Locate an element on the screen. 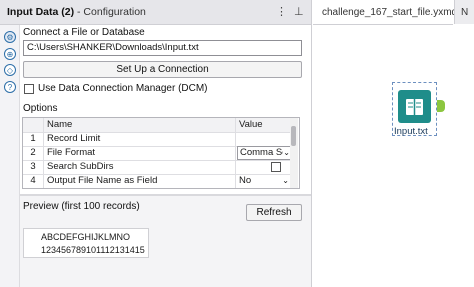 This screenshot has height=287, width=474. file-path-input: C:\Users\SHANKER\Downloads\Input.txt is located at coordinates (162, 48).